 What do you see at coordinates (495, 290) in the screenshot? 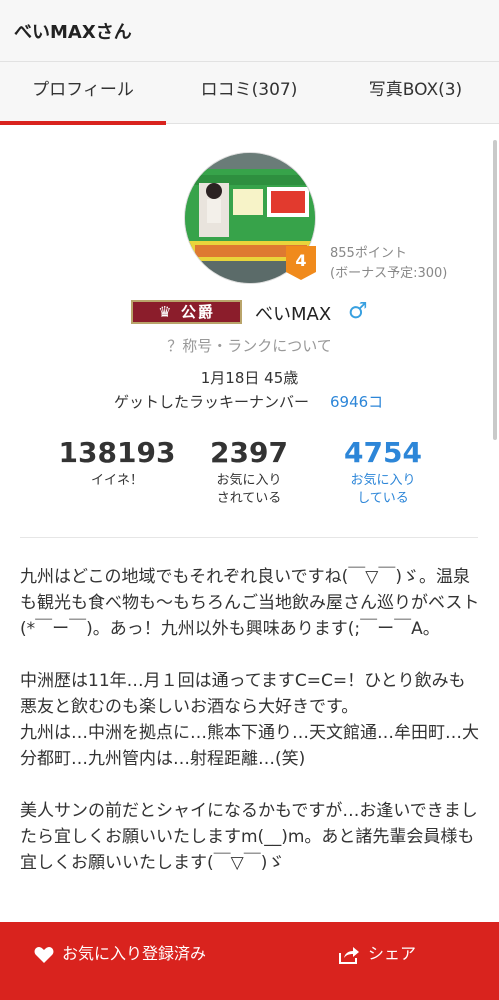
I see `scrollbar` at bounding box center [495, 290].